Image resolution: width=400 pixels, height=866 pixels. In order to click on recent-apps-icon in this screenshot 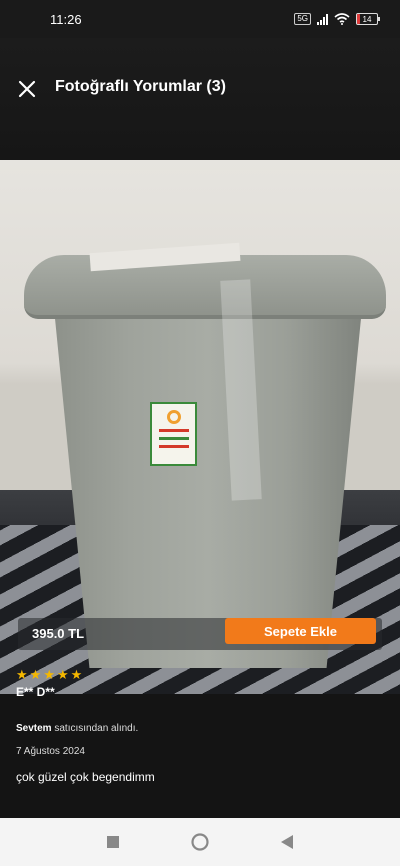, I will do `click(113, 842)`.